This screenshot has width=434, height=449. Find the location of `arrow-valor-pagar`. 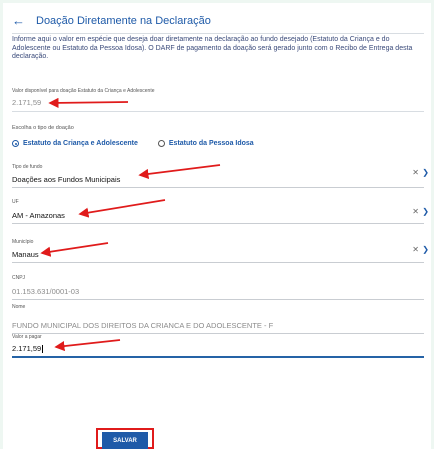

arrow-valor-pagar is located at coordinates (87, 345).